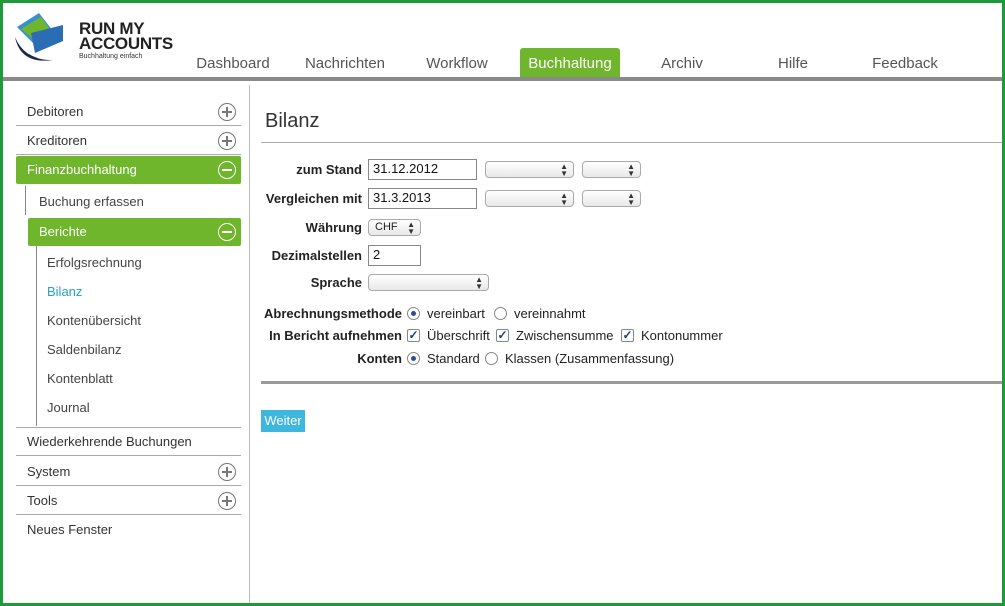 The height and width of the screenshot is (606, 1005). I want to click on radio-standard, so click(413, 358).